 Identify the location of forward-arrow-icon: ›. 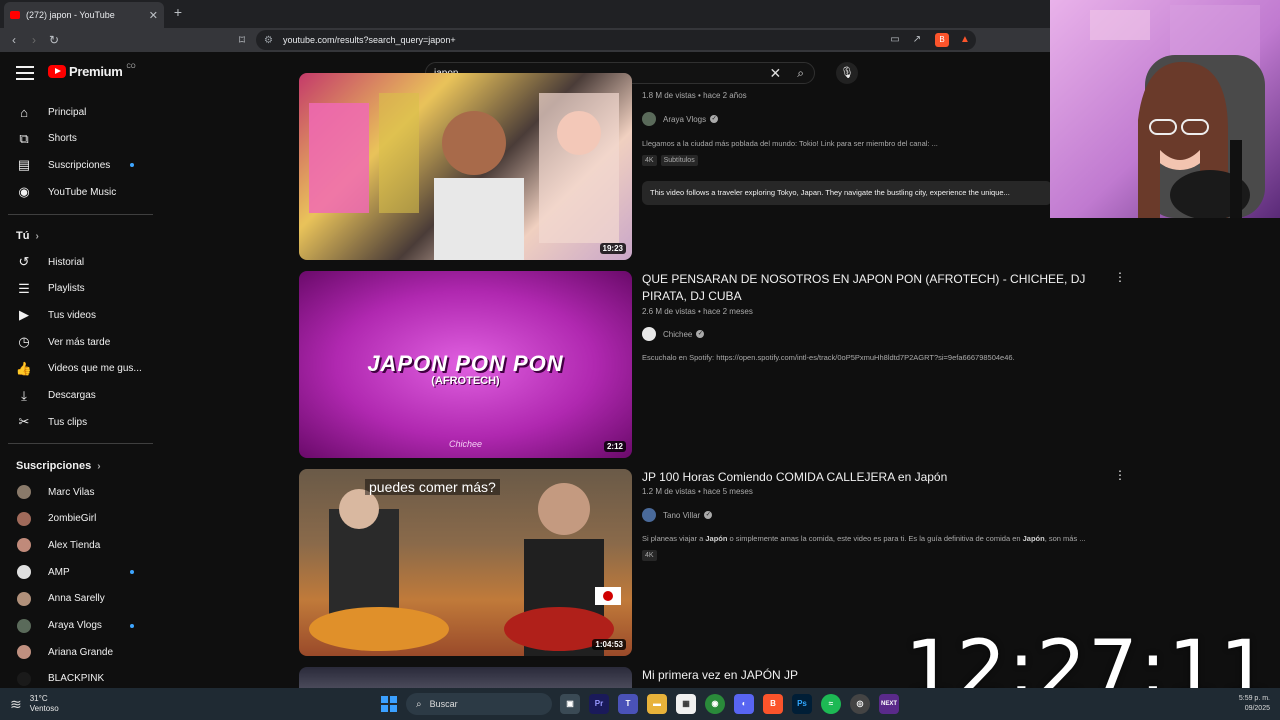
(34, 40).